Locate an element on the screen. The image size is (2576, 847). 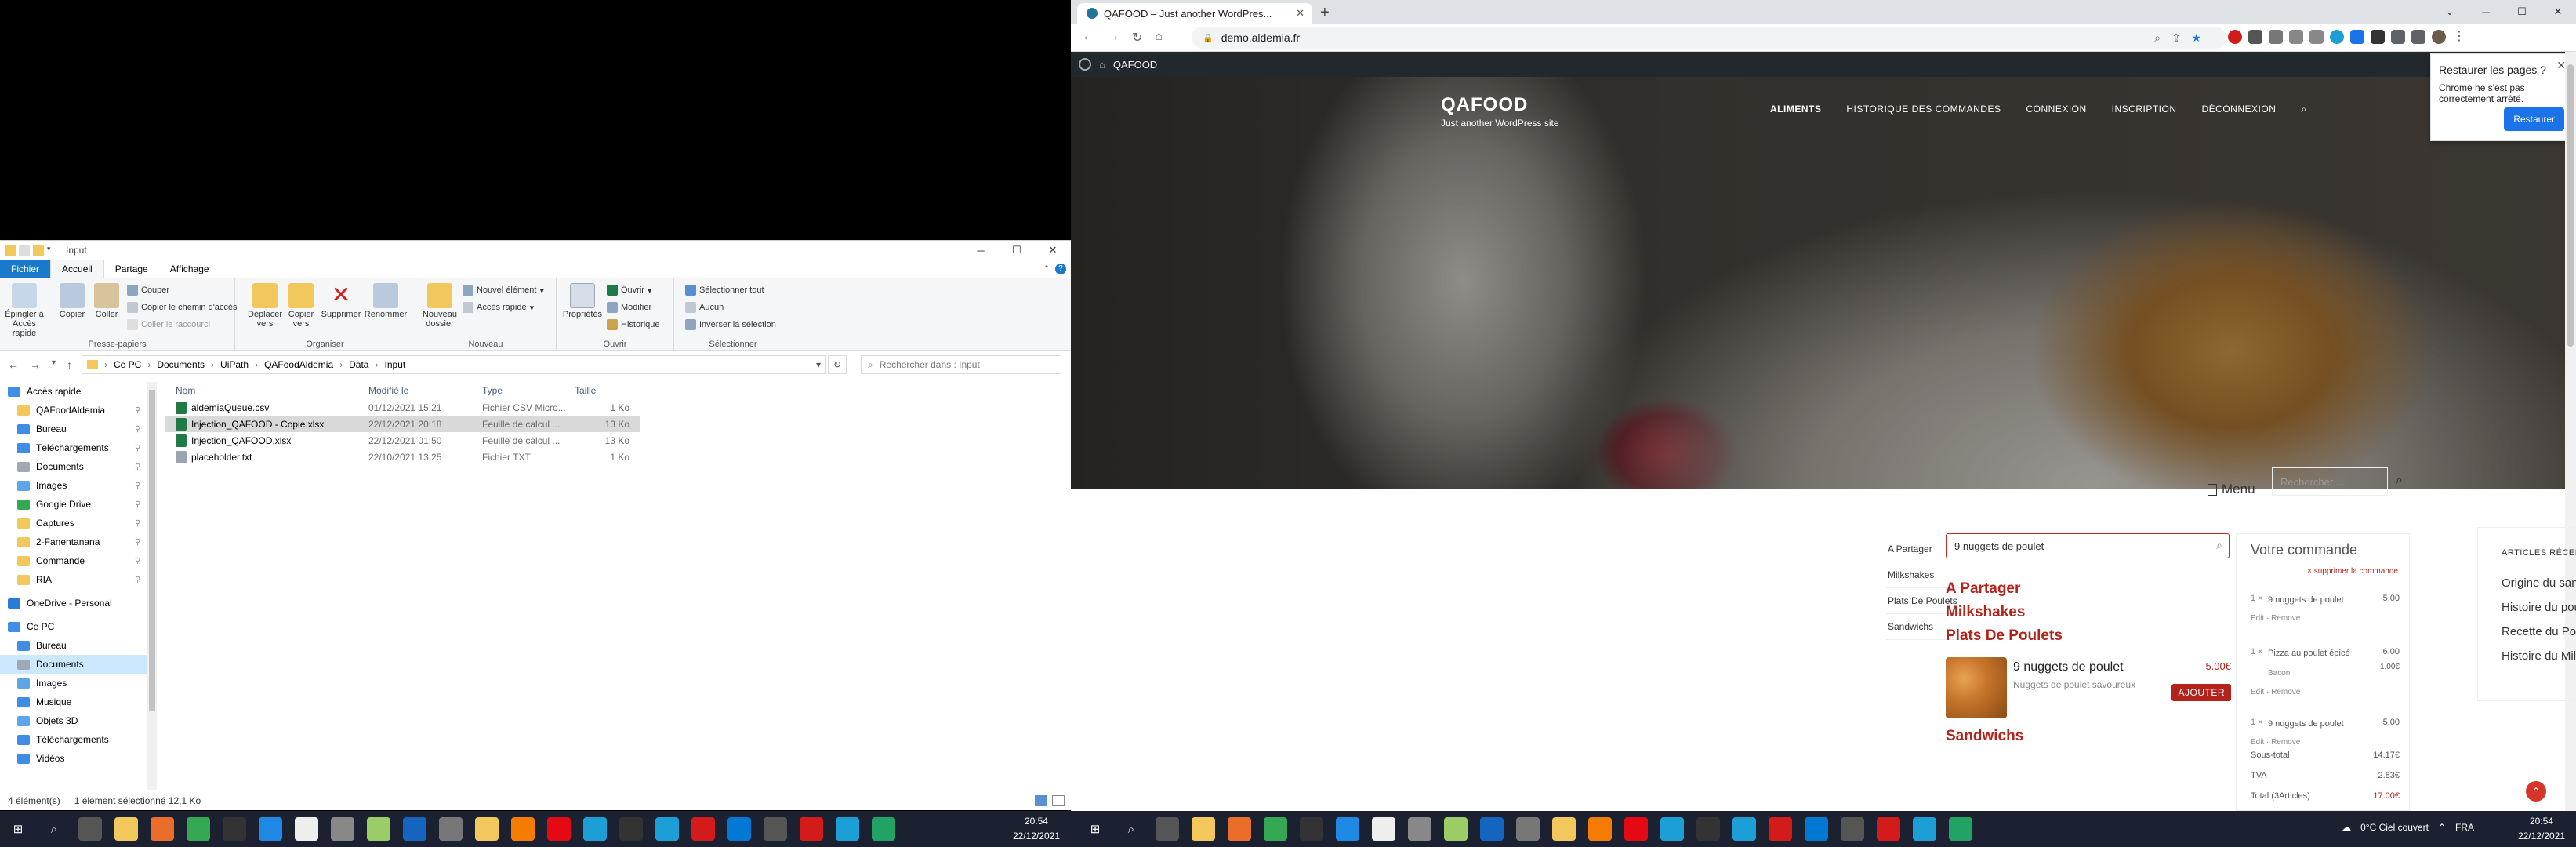
copy-button: Copier is located at coordinates (72, 301).